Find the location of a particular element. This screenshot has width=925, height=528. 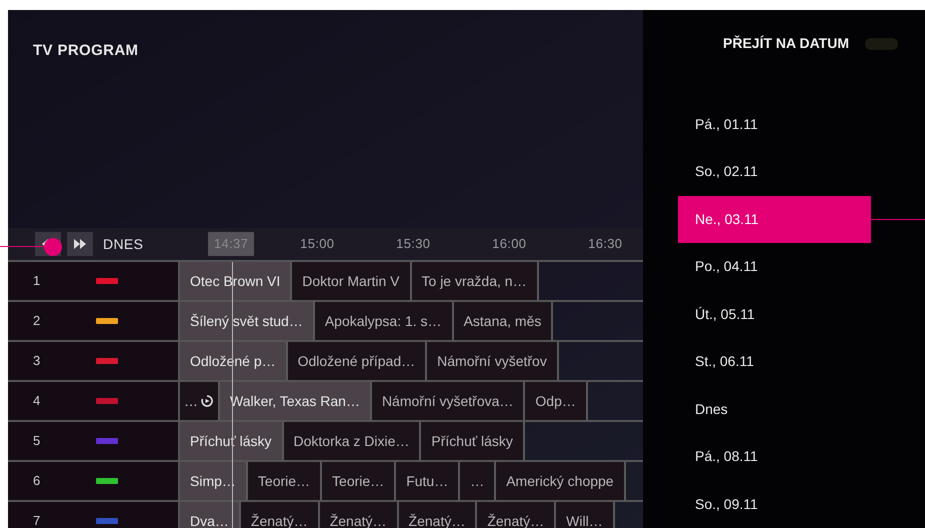

date-item: So., 02.11 is located at coordinates (774, 172).